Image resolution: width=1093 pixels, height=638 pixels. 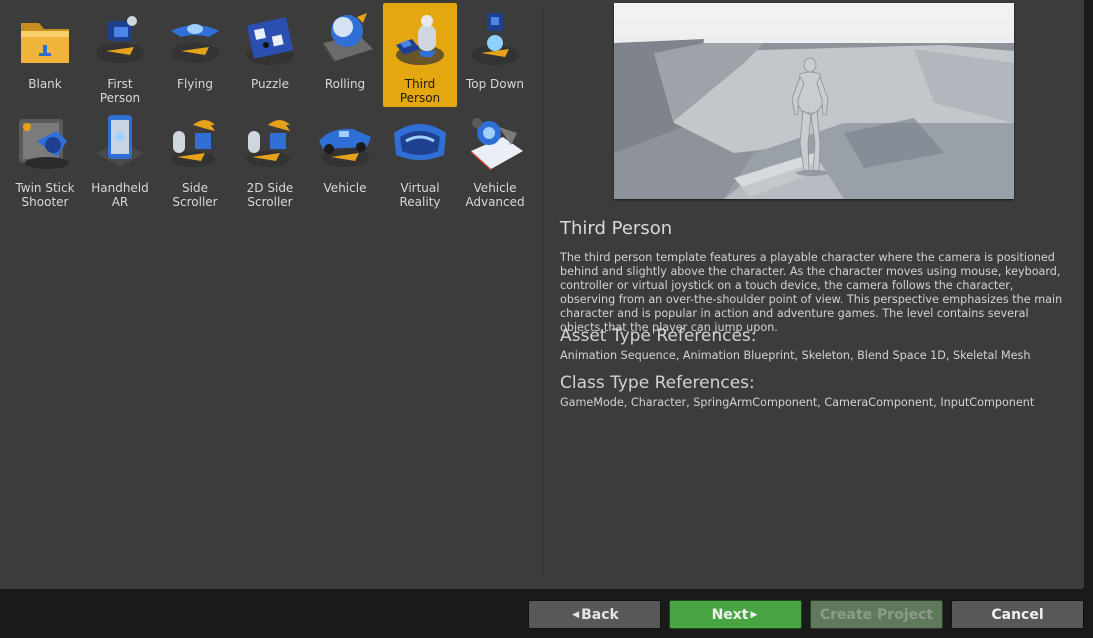 What do you see at coordinates (420, 40) in the screenshot?
I see `third-person-icon` at bounding box center [420, 40].